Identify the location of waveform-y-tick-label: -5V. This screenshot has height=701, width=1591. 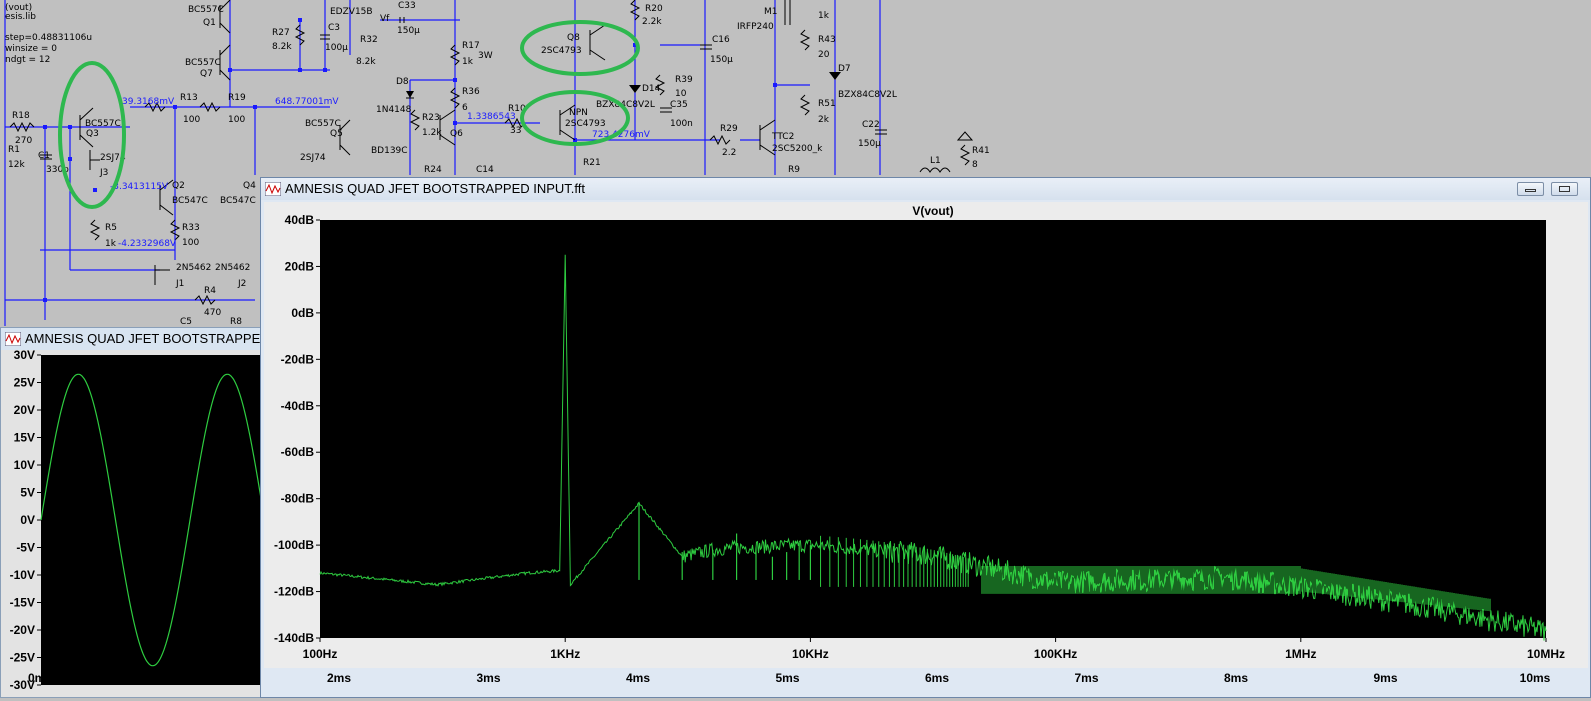
(25, 548).